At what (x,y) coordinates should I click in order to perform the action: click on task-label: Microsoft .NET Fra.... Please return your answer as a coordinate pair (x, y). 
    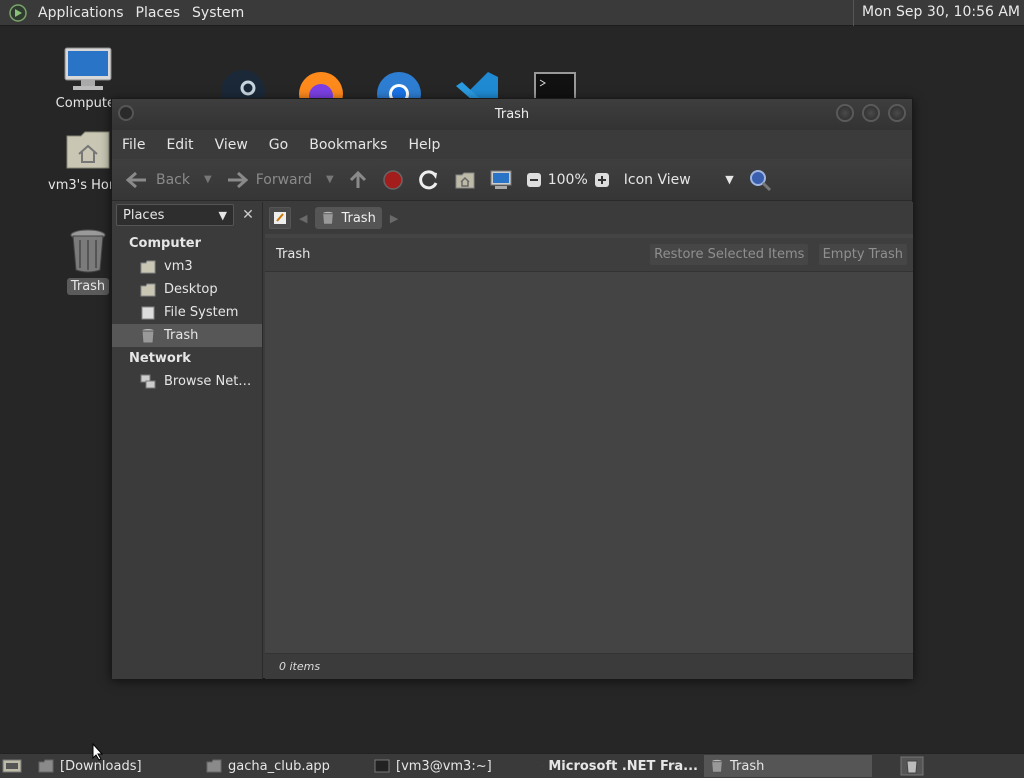
    Looking at the image, I should click on (623, 766).